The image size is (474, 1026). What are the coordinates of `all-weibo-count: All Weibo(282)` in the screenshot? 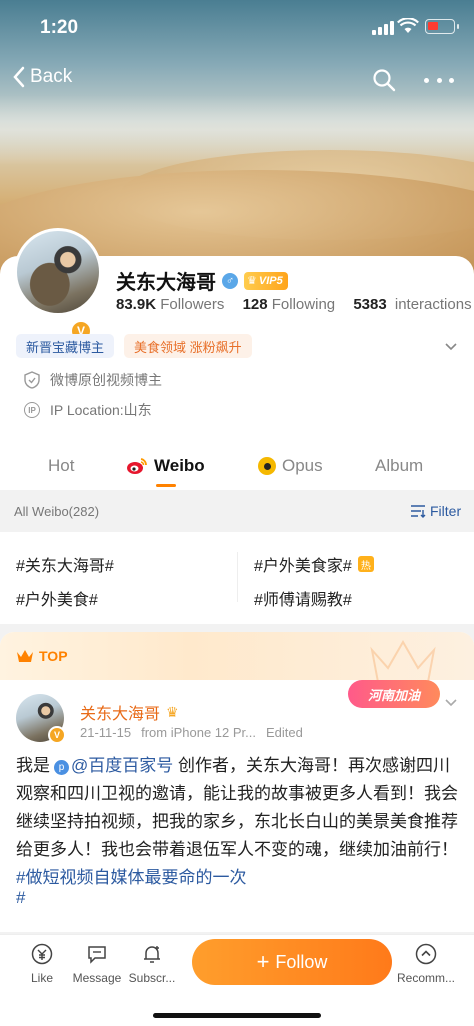 It's located at (57, 511).